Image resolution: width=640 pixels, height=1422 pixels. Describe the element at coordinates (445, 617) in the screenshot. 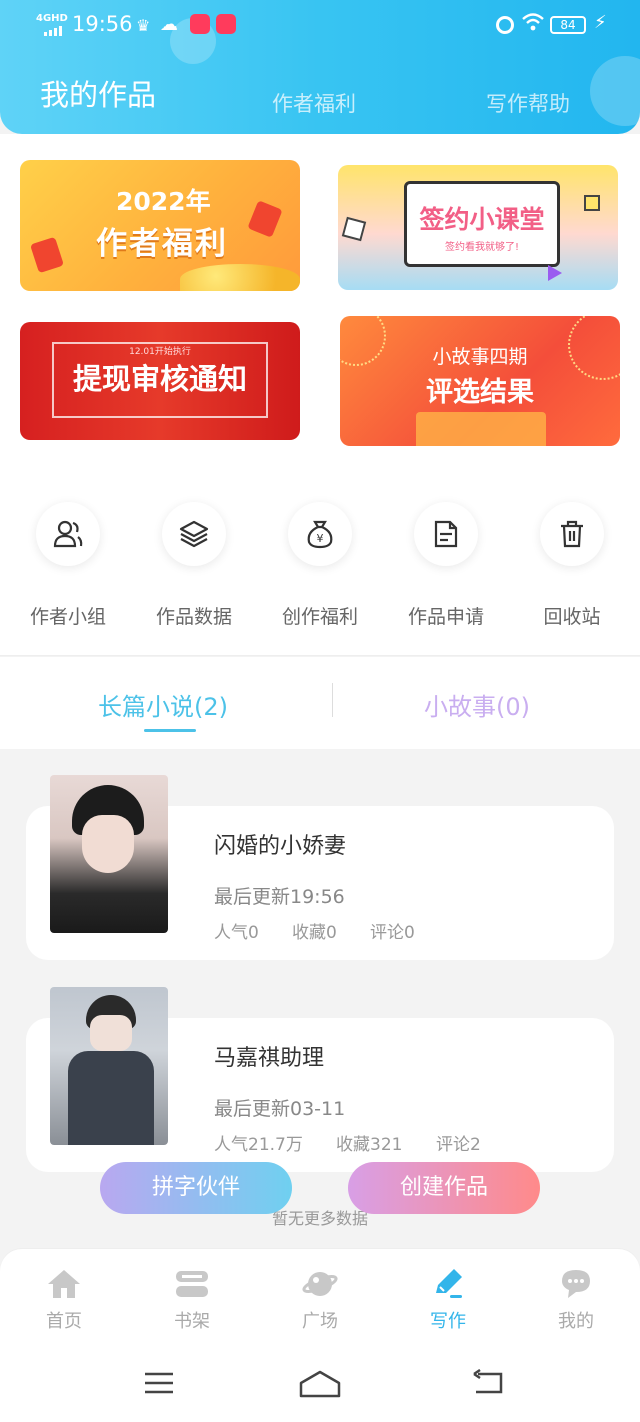

I see `quick-label: 作品申请` at that location.